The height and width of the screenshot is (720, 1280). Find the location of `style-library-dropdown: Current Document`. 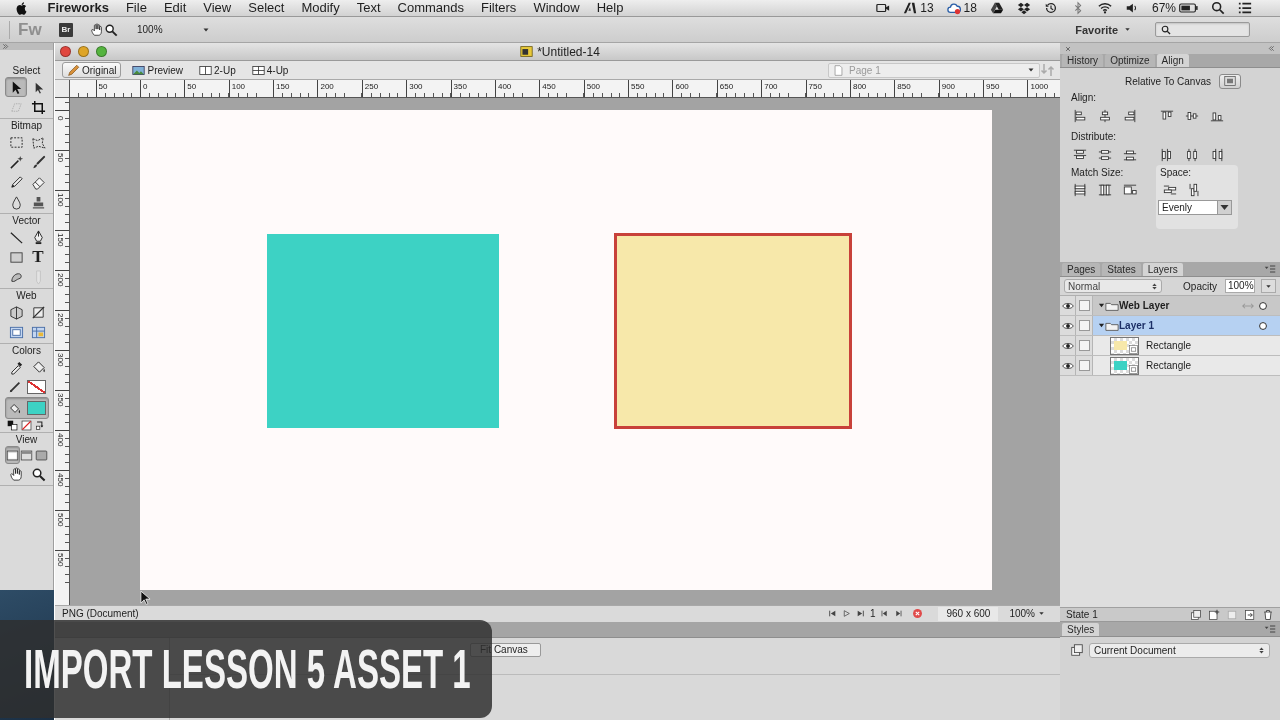

style-library-dropdown: Current Document is located at coordinates (1179, 650).